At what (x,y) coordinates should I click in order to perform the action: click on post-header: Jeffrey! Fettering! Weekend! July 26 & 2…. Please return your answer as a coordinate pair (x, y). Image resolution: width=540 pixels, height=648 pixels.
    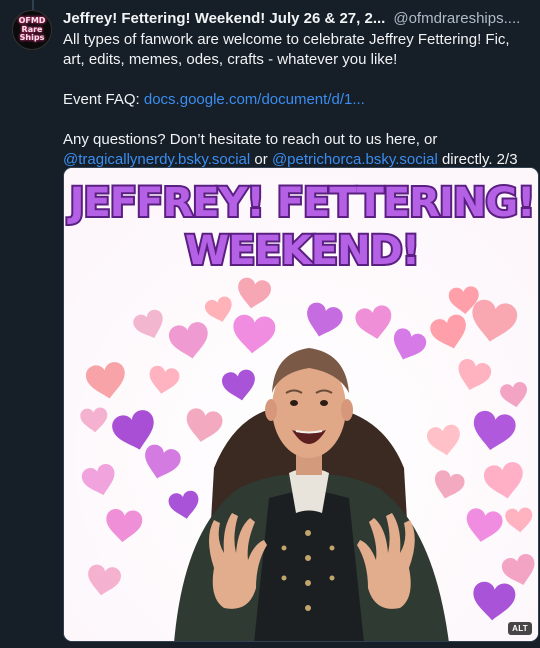
    Looking at the image, I should click on (298, 19).